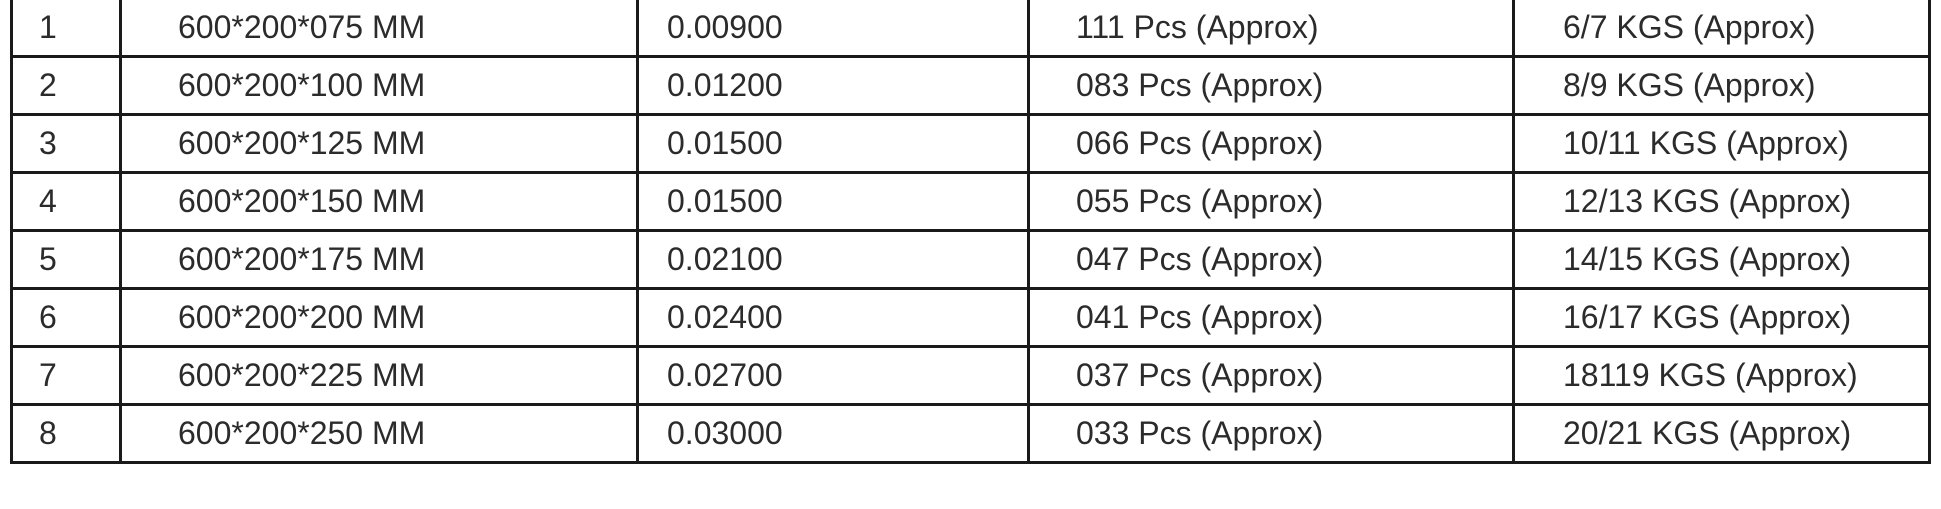 The image size is (1941, 509). What do you see at coordinates (66, 143) in the screenshot?
I see `row-number-cell: 3` at bounding box center [66, 143].